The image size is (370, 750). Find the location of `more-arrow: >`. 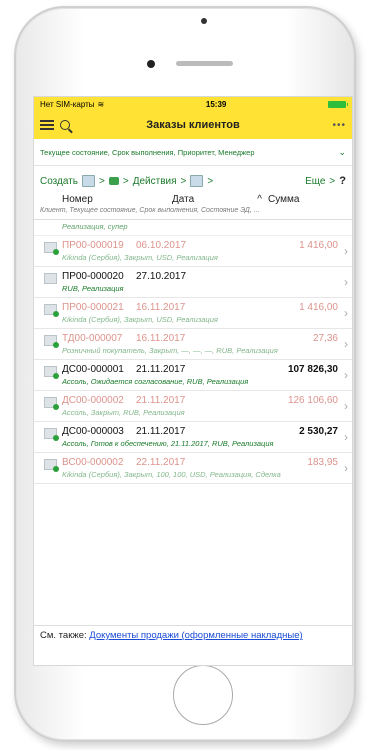

more-arrow: > is located at coordinates (332, 181).